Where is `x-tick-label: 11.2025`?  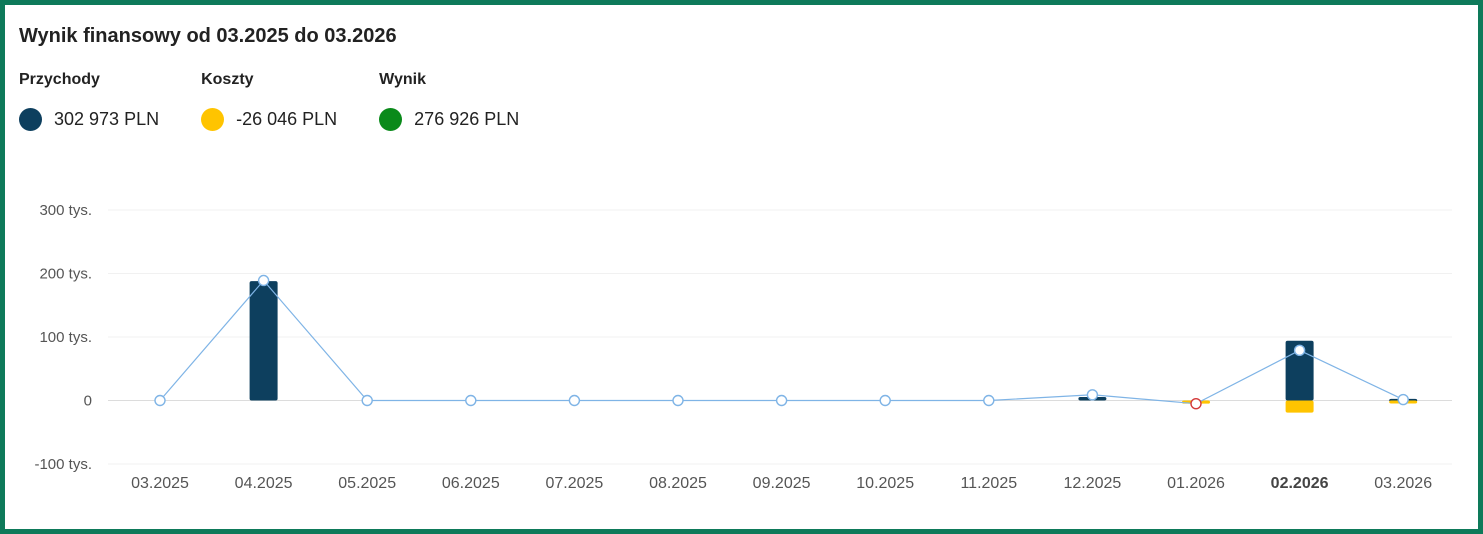 x-tick-label: 11.2025 is located at coordinates (988, 483).